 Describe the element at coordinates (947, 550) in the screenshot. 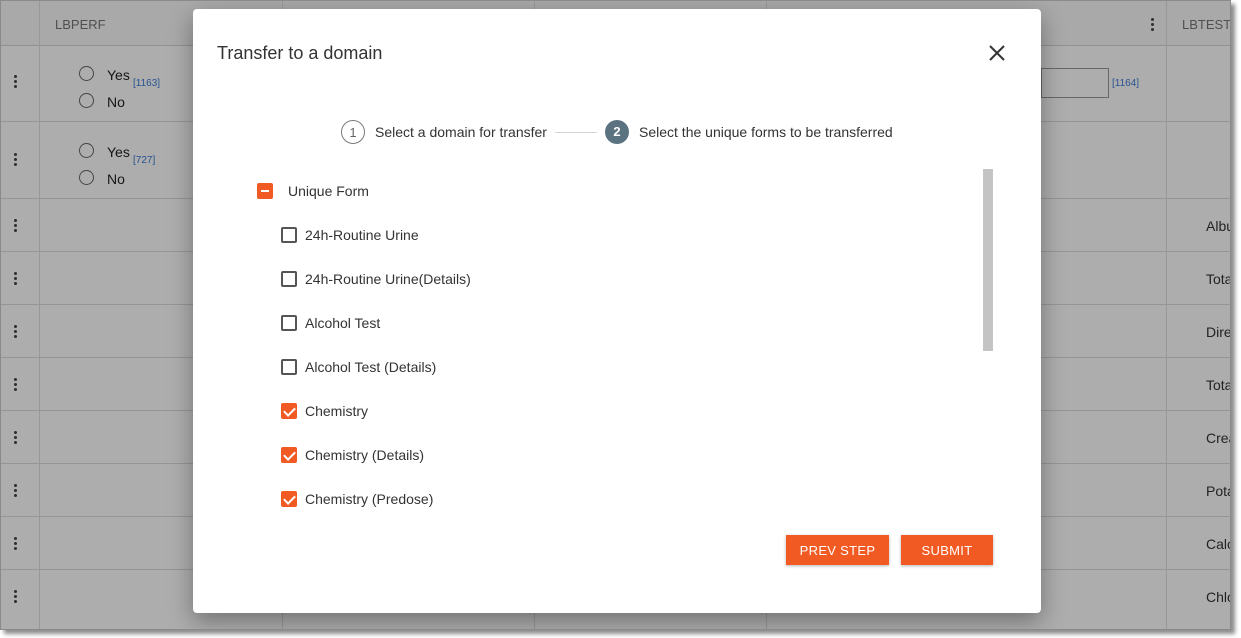

I see `submit-button: SUBMIT` at that location.